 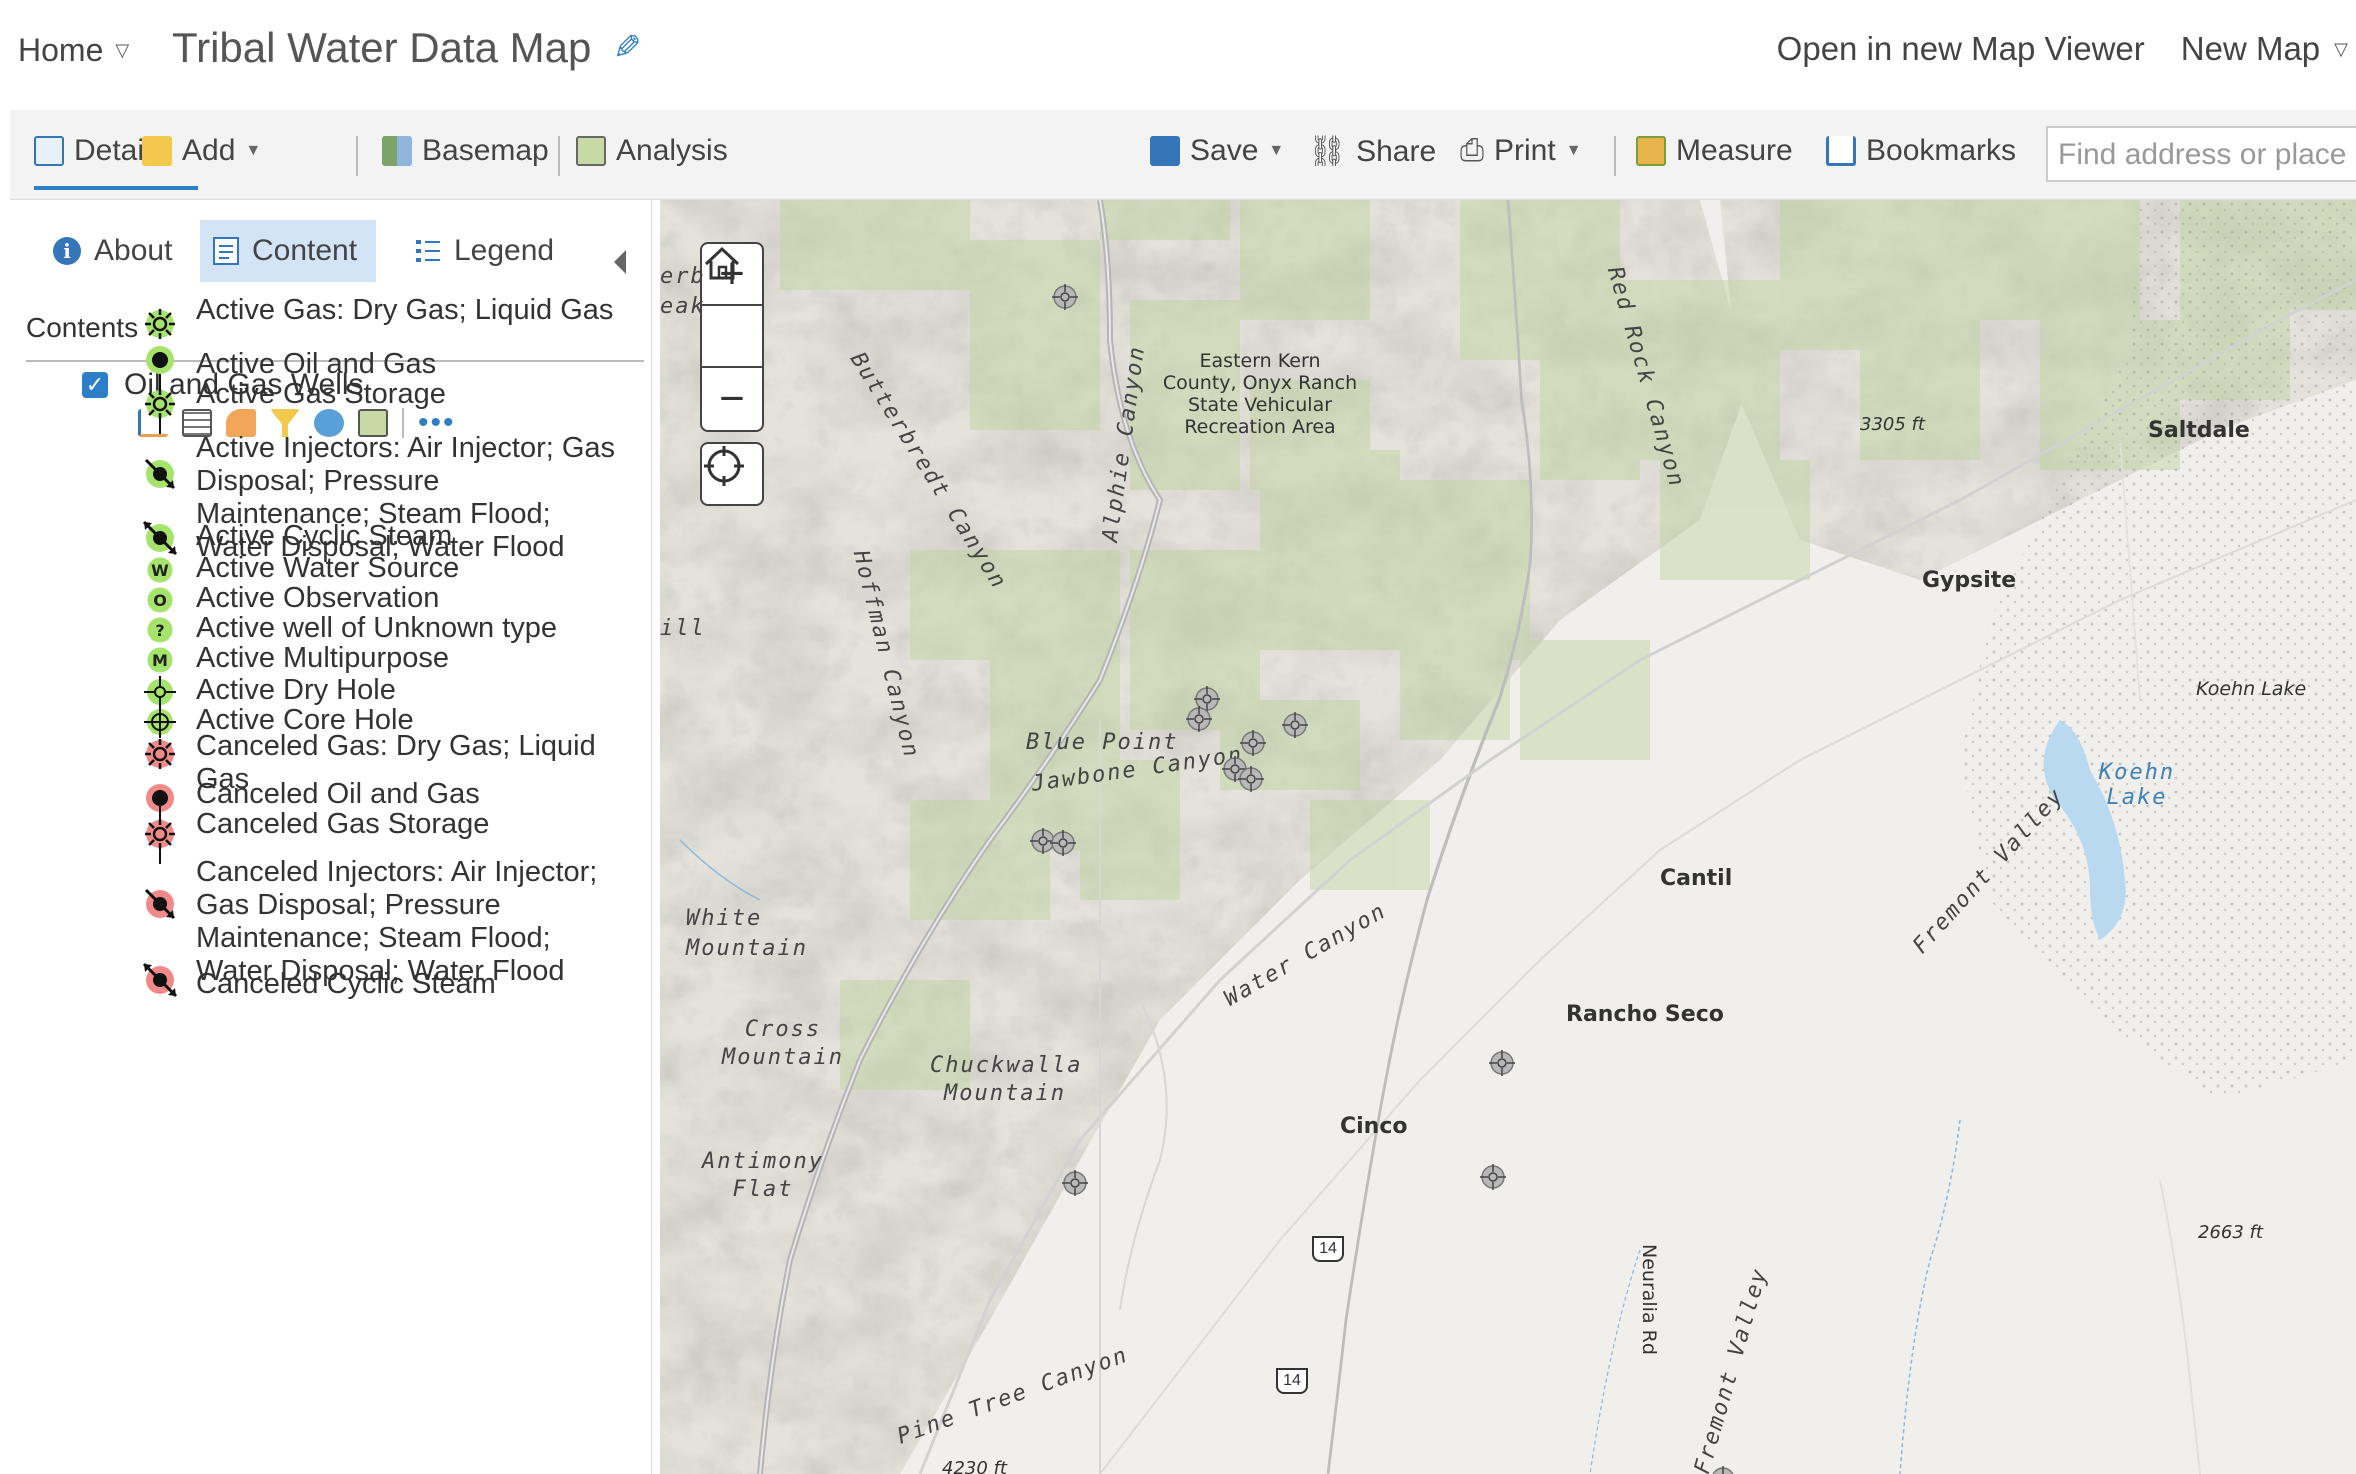 I want to click on printer-icon: ⎙, so click(x=1472, y=150).